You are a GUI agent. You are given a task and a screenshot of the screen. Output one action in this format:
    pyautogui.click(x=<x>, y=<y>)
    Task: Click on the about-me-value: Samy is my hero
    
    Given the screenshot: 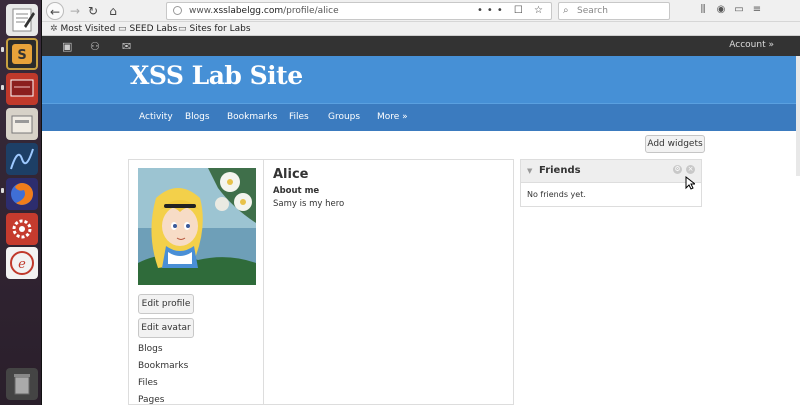 What is the action you would take?
    pyautogui.click(x=309, y=204)
    